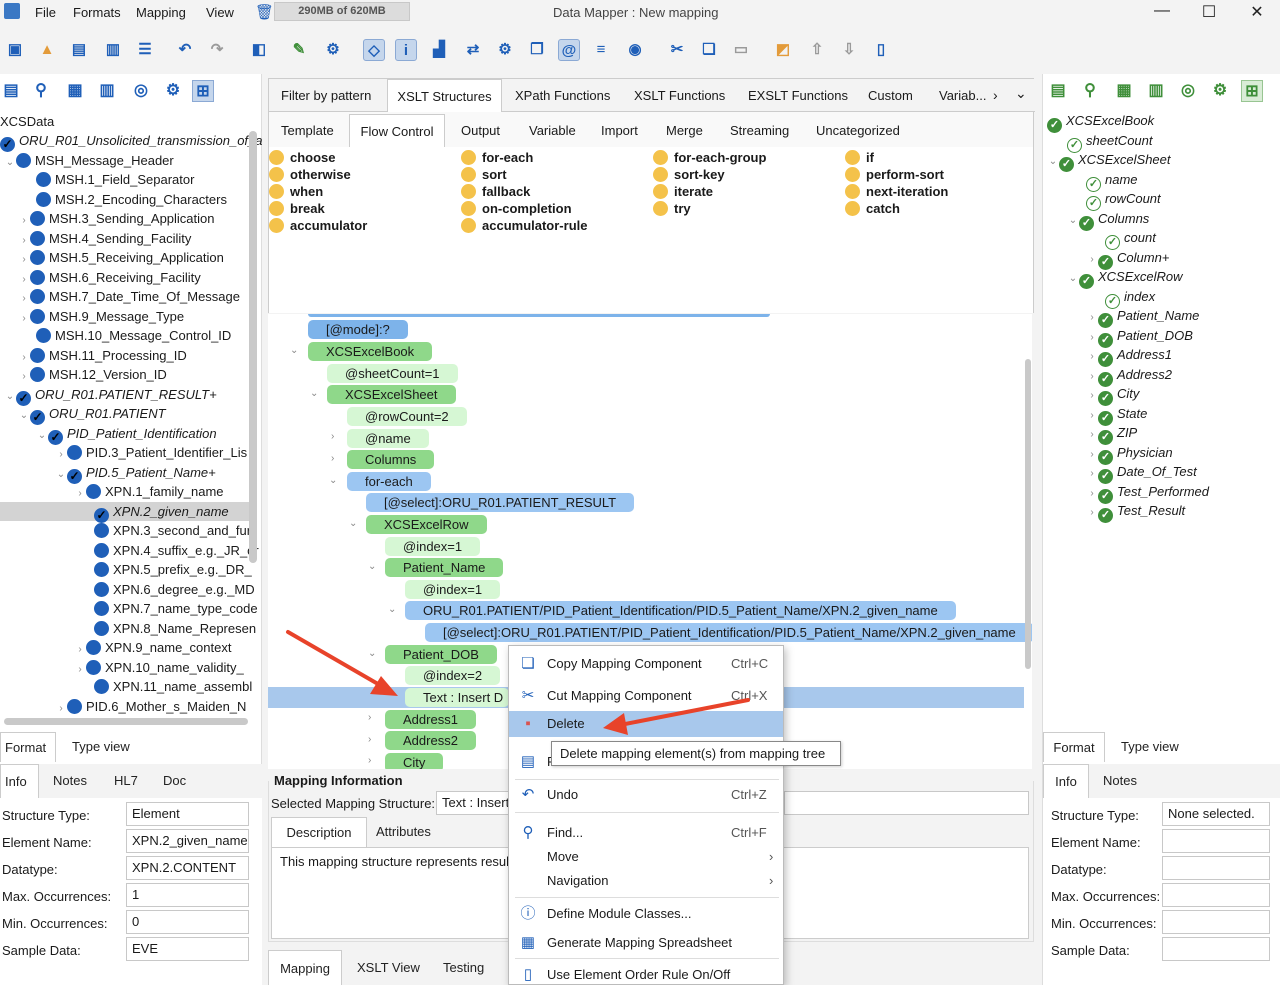 The image size is (1280, 985). What do you see at coordinates (104, 239) in the screenshot?
I see `tree-item: › MSH.4_Sending_Facility` at bounding box center [104, 239].